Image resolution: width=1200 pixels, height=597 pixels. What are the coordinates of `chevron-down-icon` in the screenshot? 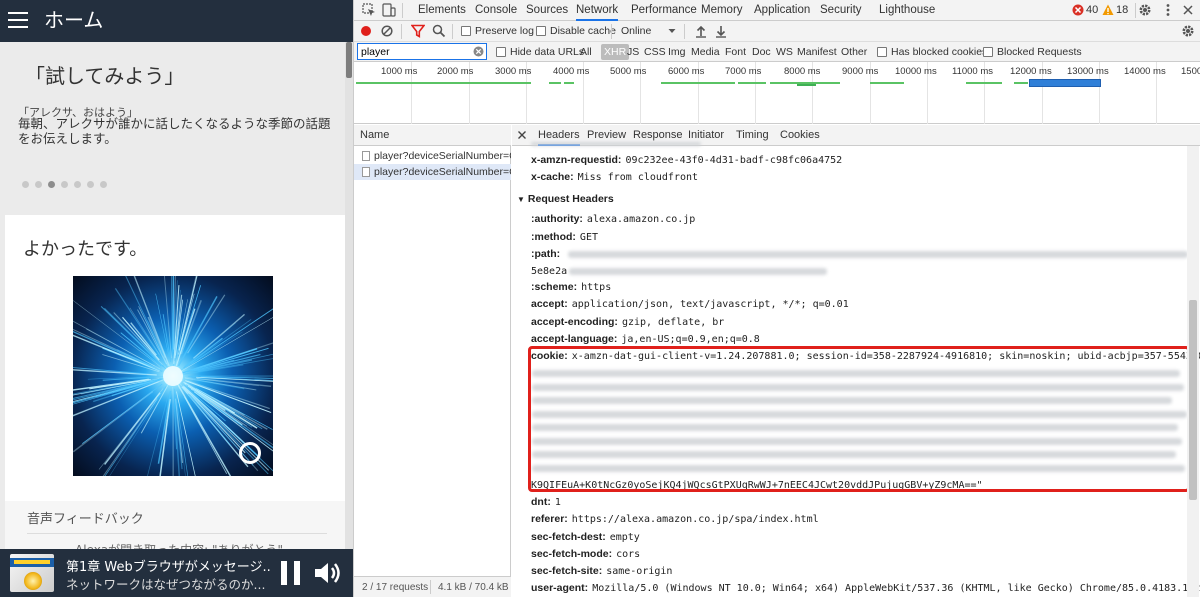 It's located at (672, 31).